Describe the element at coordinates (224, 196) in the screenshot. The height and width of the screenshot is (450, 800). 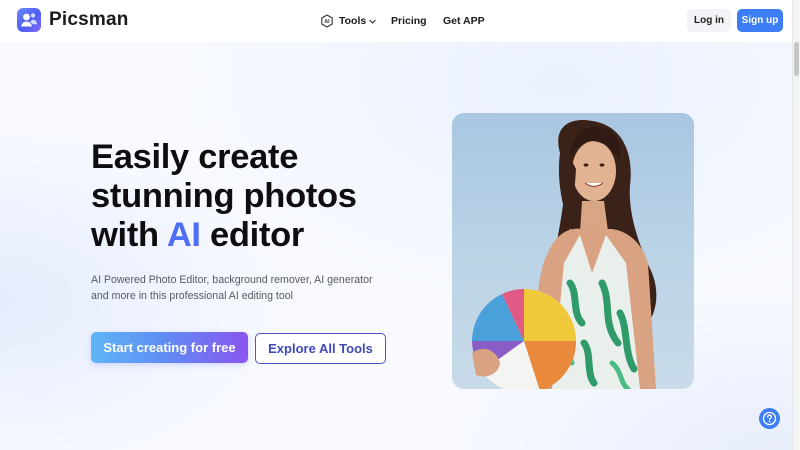
I see `headline-line-2: stunning photos` at that location.